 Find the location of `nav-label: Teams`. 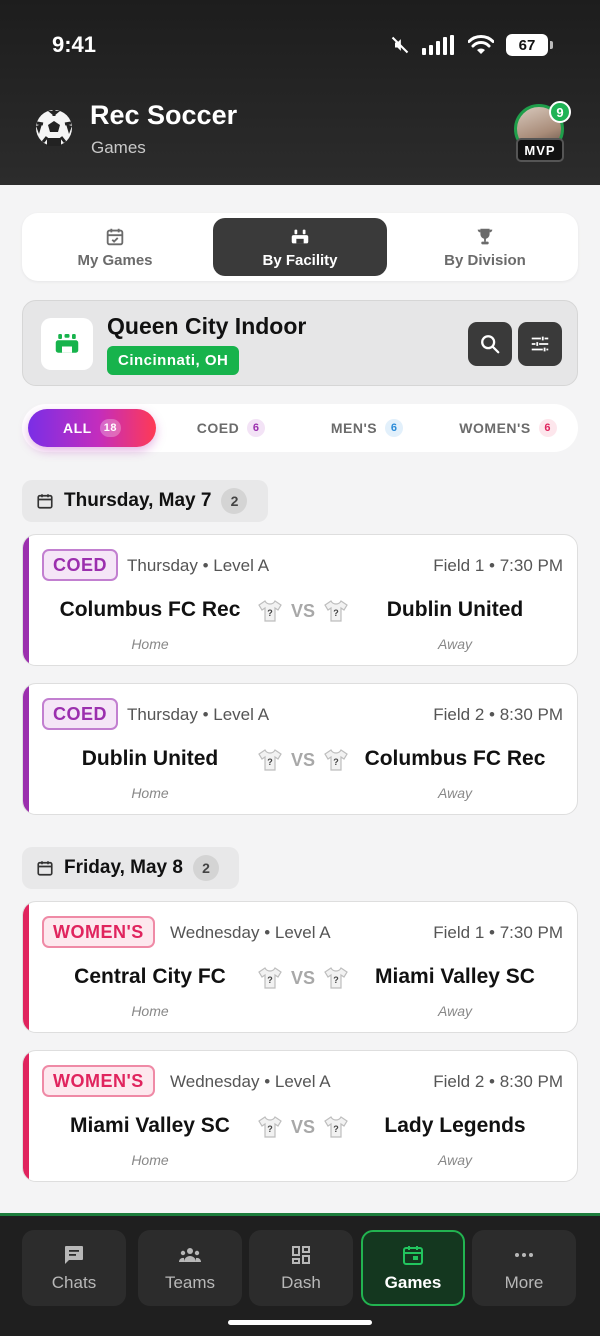

nav-label: Teams is located at coordinates (190, 1282).